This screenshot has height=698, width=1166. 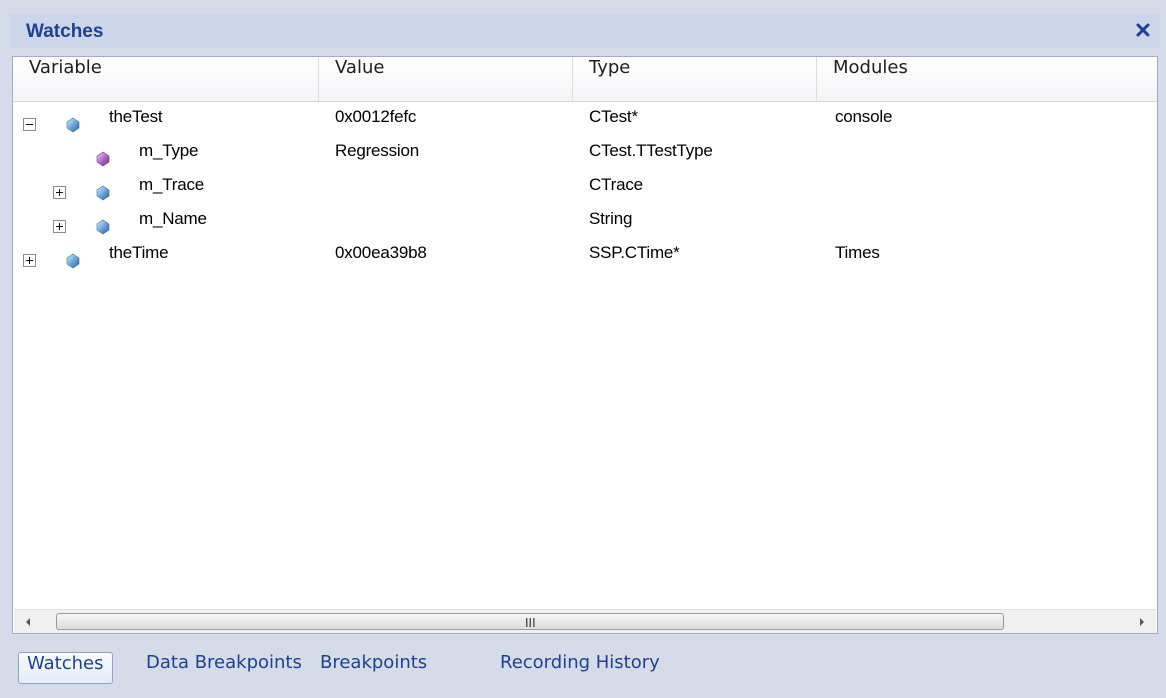 I want to click on column-header-value: Value, so click(x=446, y=79).